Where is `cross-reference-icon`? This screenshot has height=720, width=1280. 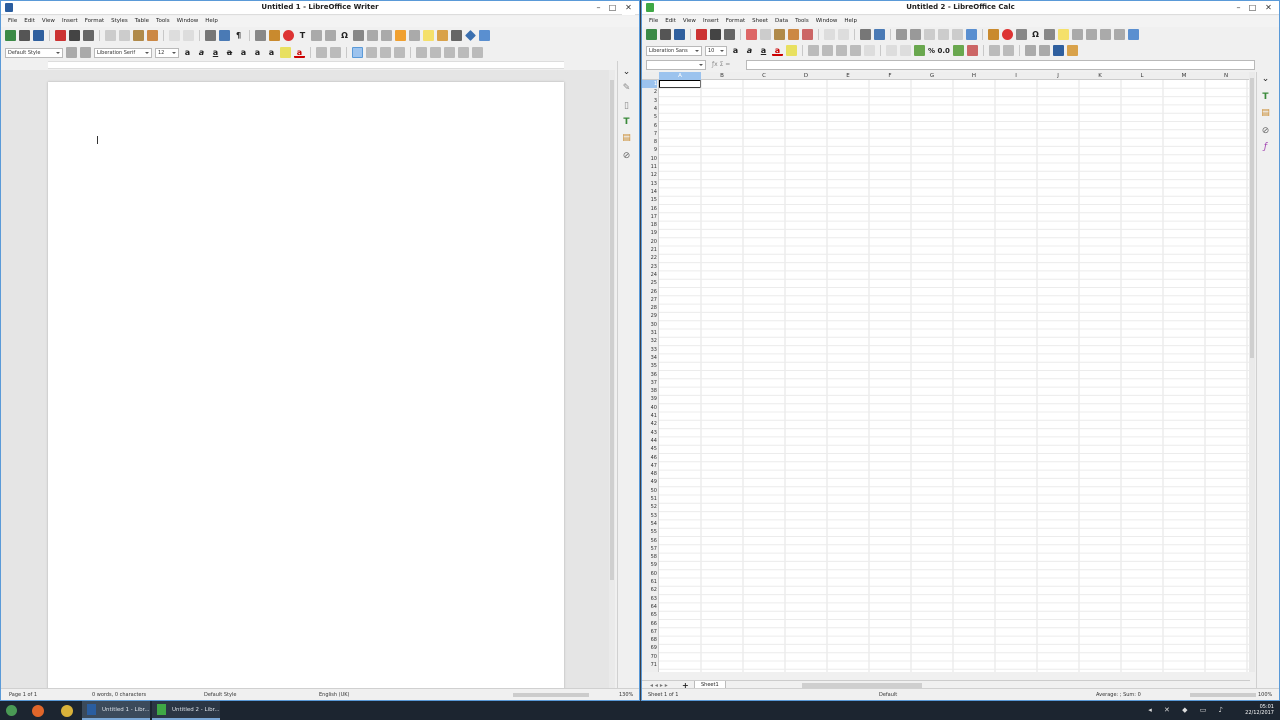
cross-reference-icon is located at coordinates (414, 35).